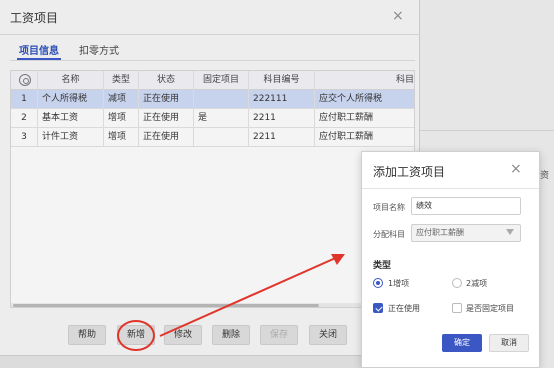 This screenshot has width=554, height=368. What do you see at coordinates (121, 99) in the screenshot?
I see `cell-type: 减项` at bounding box center [121, 99].